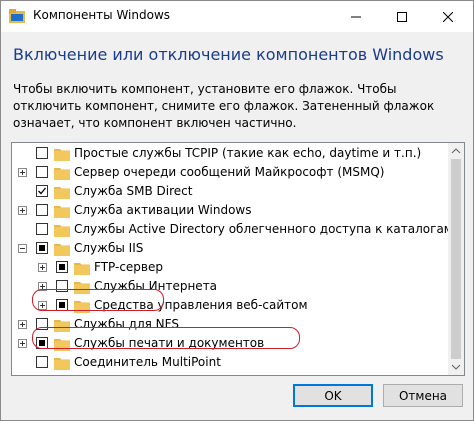  Describe the element at coordinates (128, 267) in the screenshot. I see `feature-label: FTP-сервер` at that location.